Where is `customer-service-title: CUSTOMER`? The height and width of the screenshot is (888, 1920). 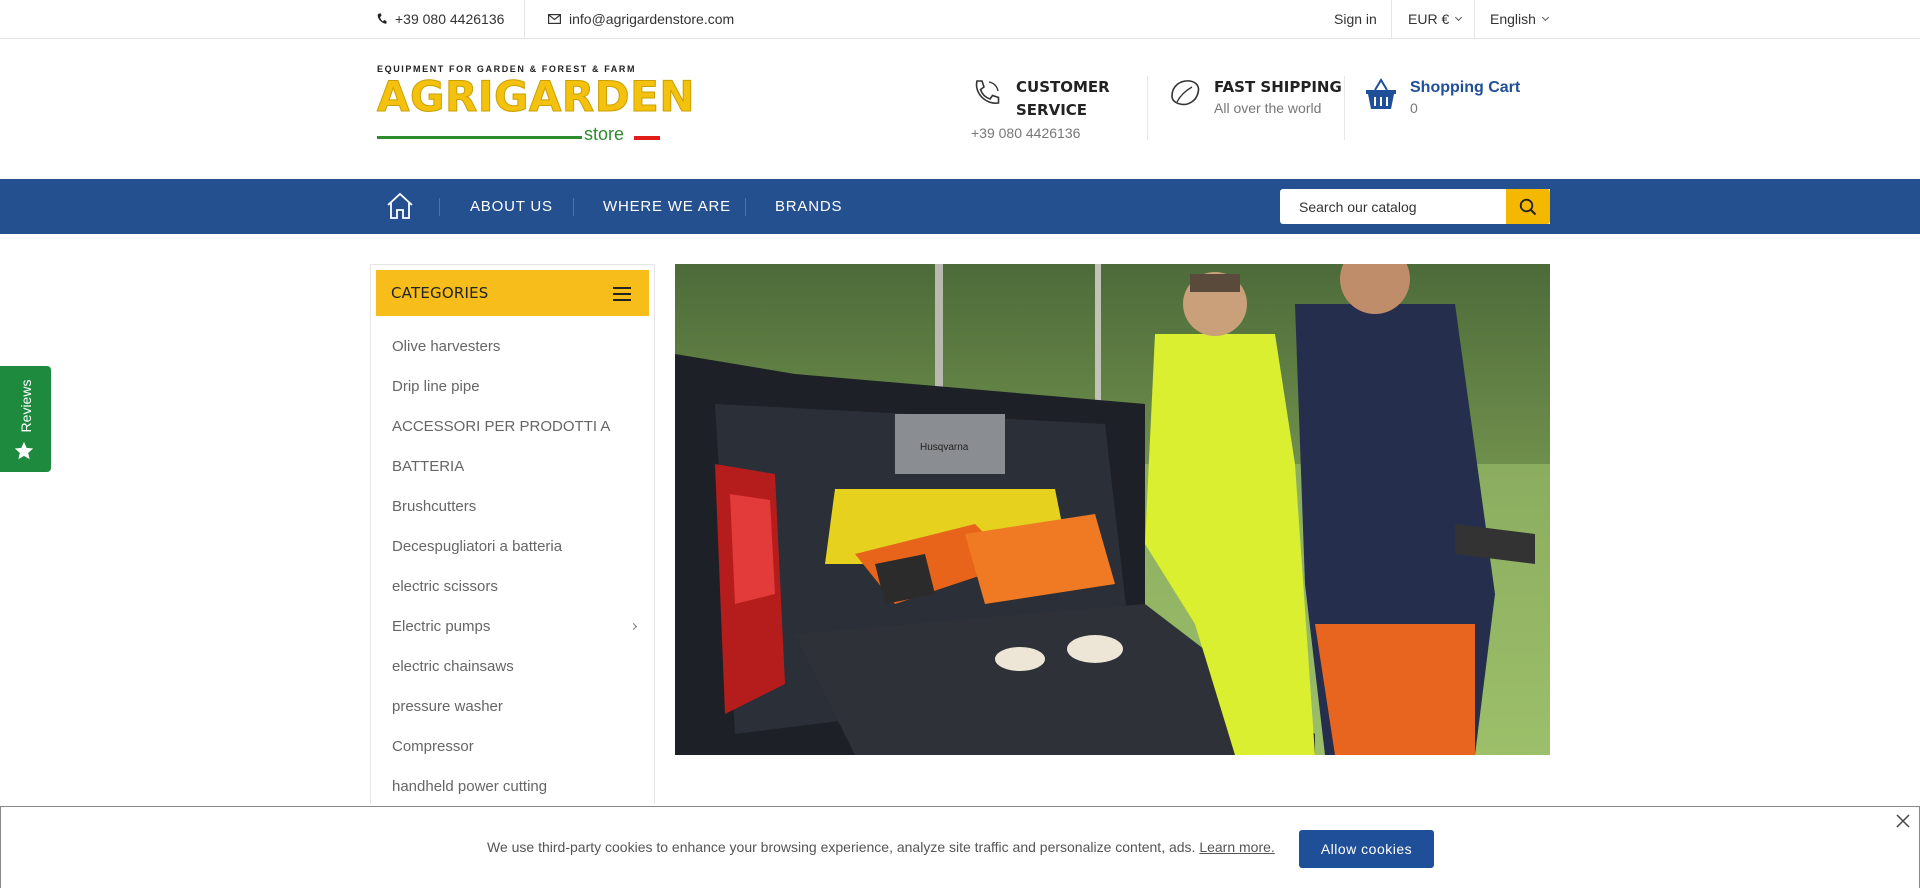
customer-service-title: CUSTOMER is located at coordinates (1063, 87).